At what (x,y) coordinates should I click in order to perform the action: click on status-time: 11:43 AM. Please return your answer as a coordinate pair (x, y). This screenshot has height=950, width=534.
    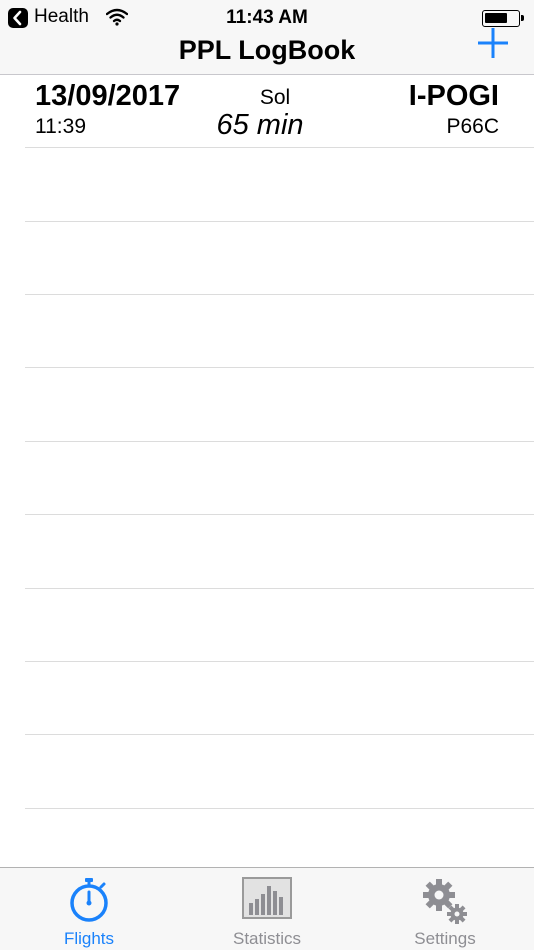
    Looking at the image, I should click on (267, 17).